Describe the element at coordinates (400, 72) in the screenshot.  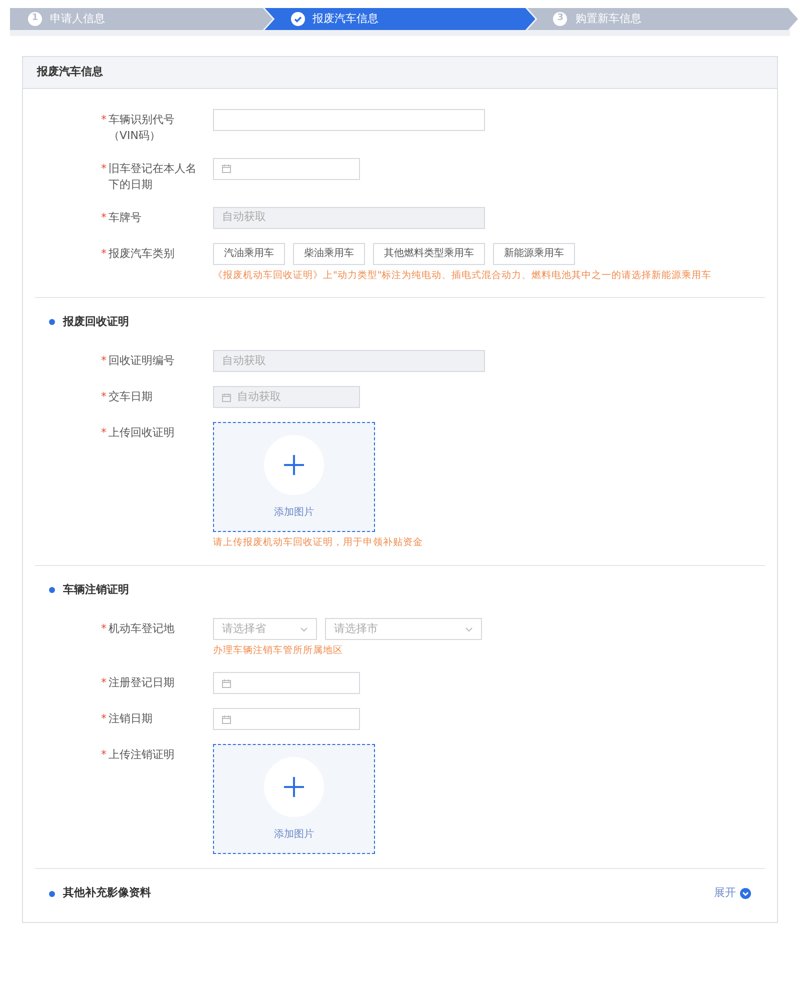
I see `card-header: 报废汽车信息` at that location.